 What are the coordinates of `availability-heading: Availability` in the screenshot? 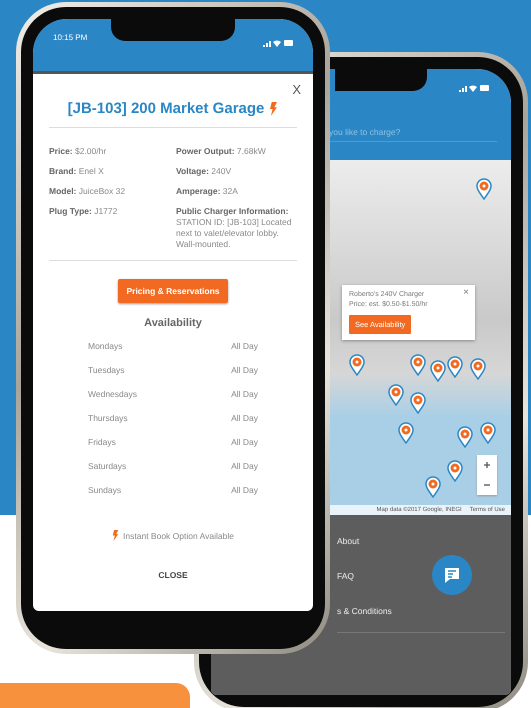 It's located at (173, 323).